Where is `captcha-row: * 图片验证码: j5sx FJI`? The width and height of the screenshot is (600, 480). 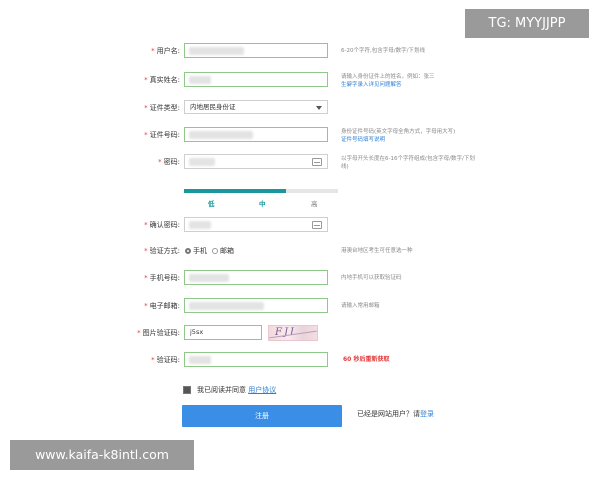 captcha-row: * 图片验证码: j5sx FJI is located at coordinates (300, 333).